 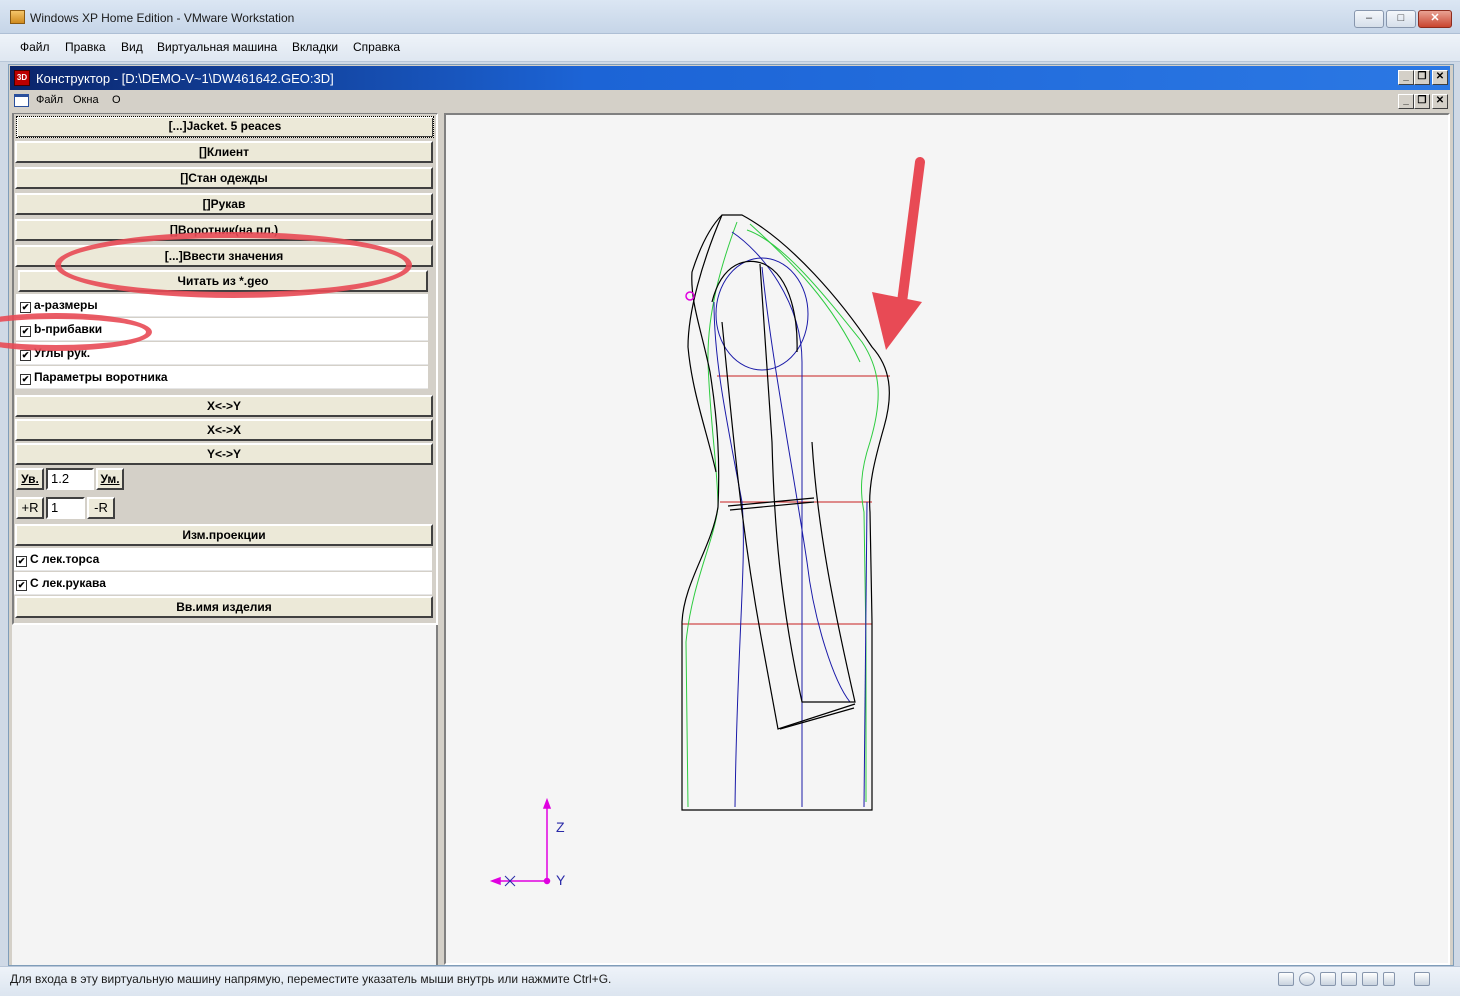 I want to click on armhole-line, so click(x=754, y=306).